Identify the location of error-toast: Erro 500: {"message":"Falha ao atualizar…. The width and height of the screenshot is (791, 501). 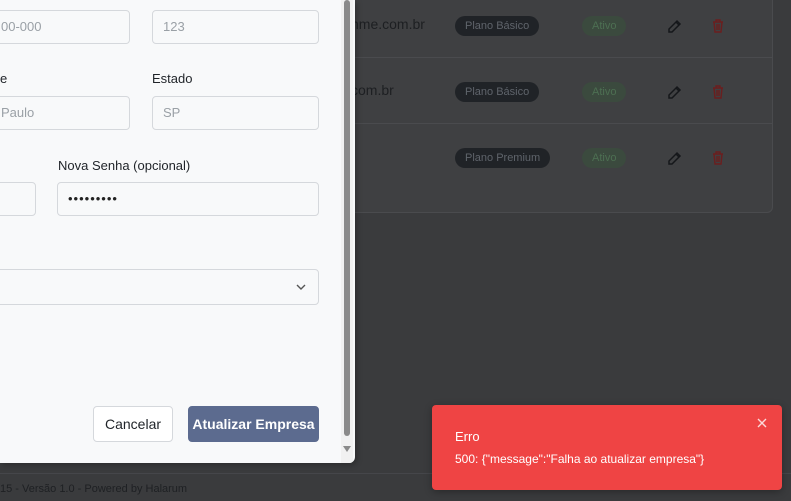
(607, 447).